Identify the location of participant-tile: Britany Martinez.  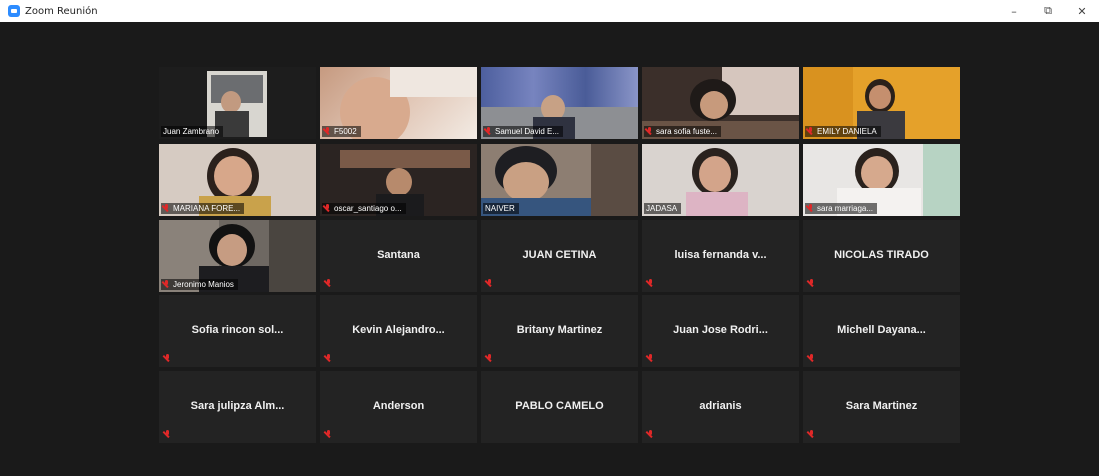
(559, 331).